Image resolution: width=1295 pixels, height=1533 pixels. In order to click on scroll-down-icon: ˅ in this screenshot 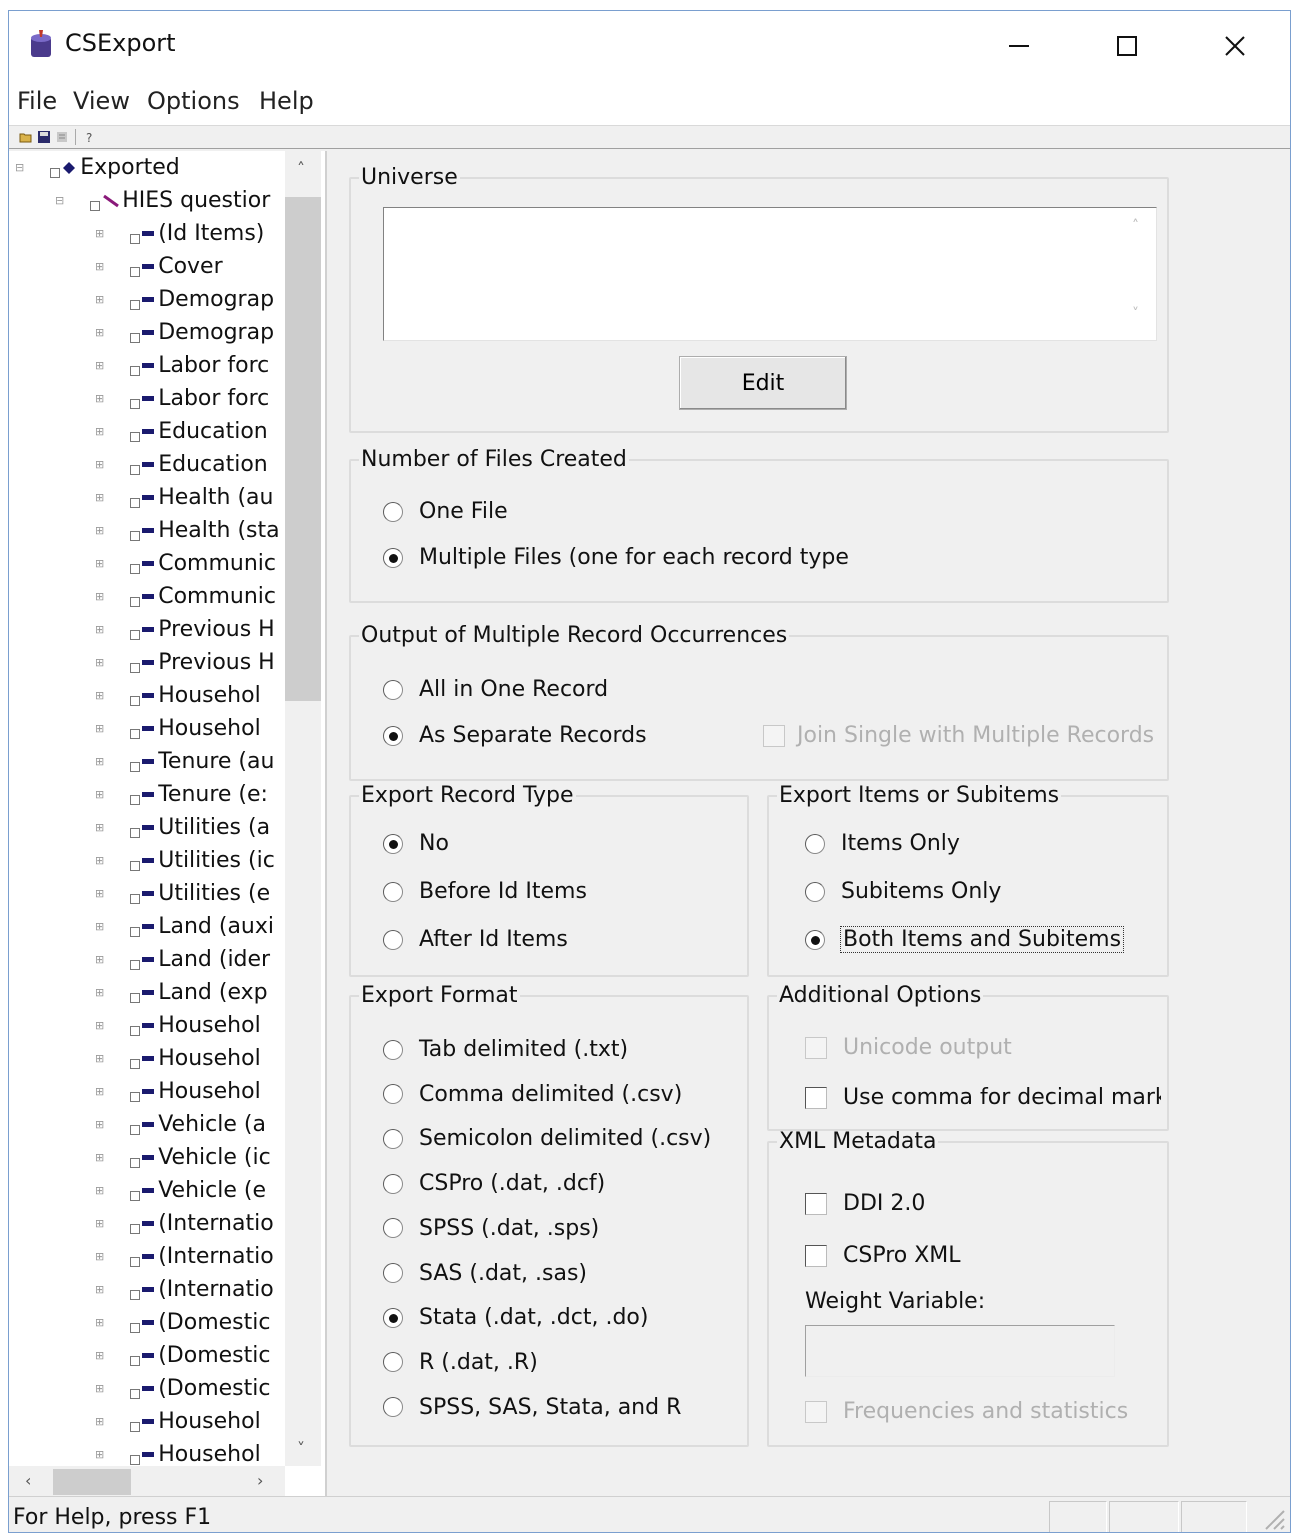, I will do `click(301, 1448)`.